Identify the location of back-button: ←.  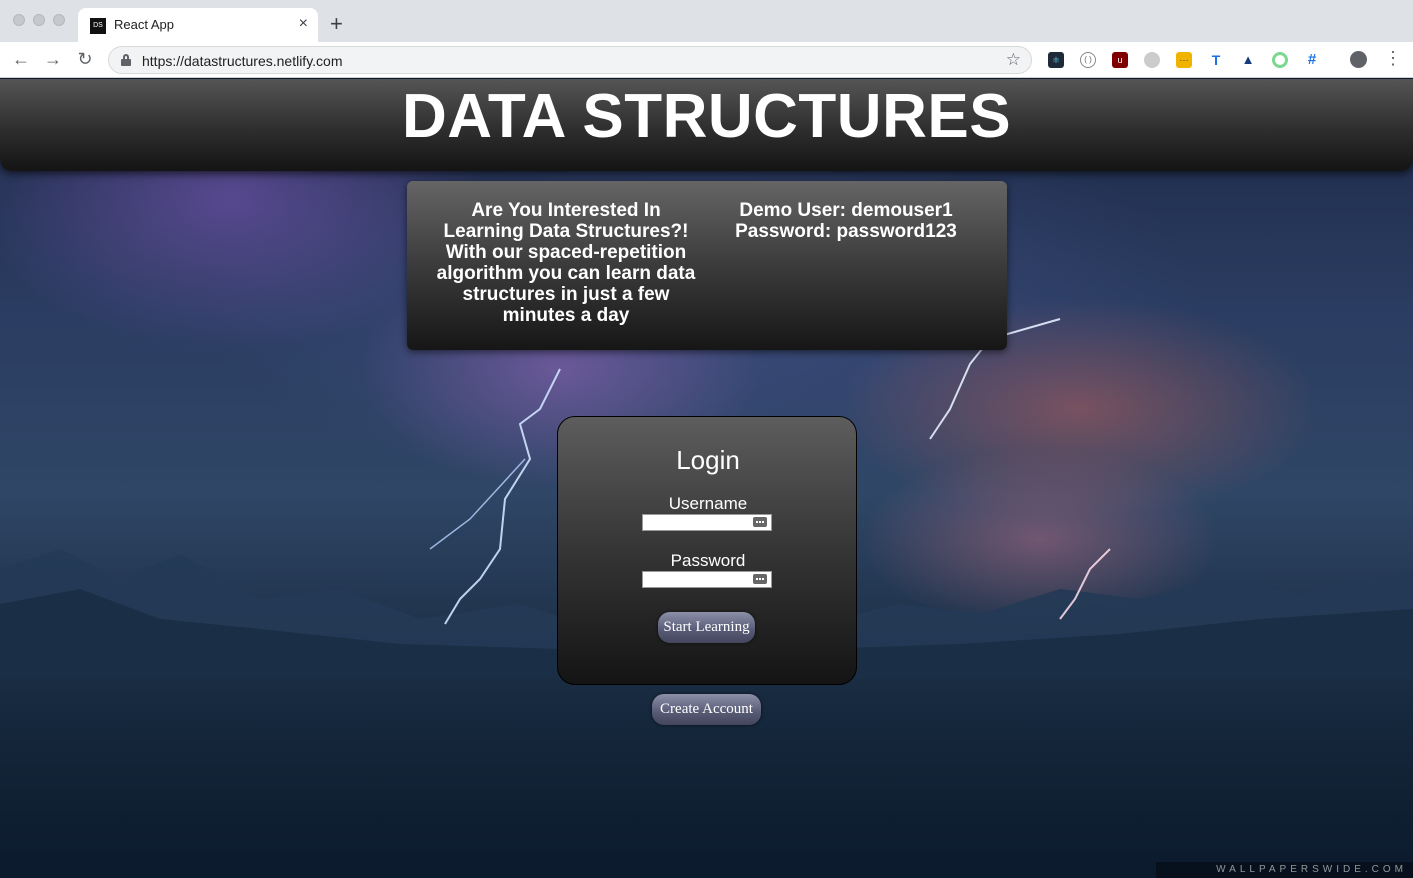
(21, 59).